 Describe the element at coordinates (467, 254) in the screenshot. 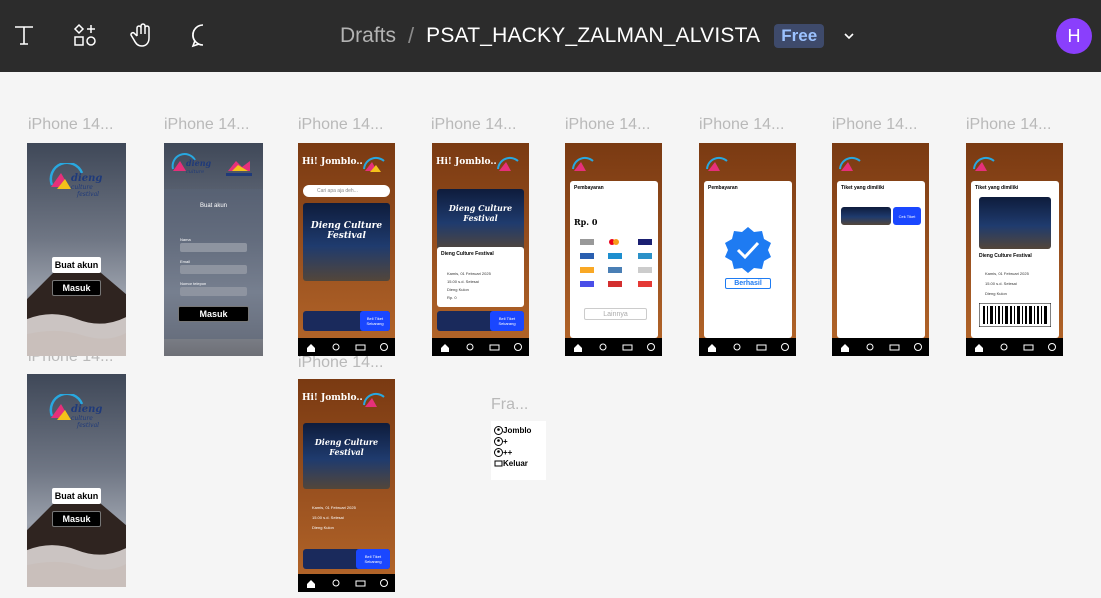

I see `event-title: Dieng Culture Festival` at that location.